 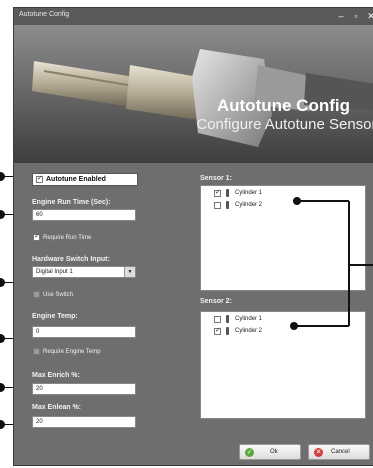 What do you see at coordinates (284, 124) in the screenshot?
I see `banner-subtitle: Configure Autotune Sensors` at bounding box center [284, 124].